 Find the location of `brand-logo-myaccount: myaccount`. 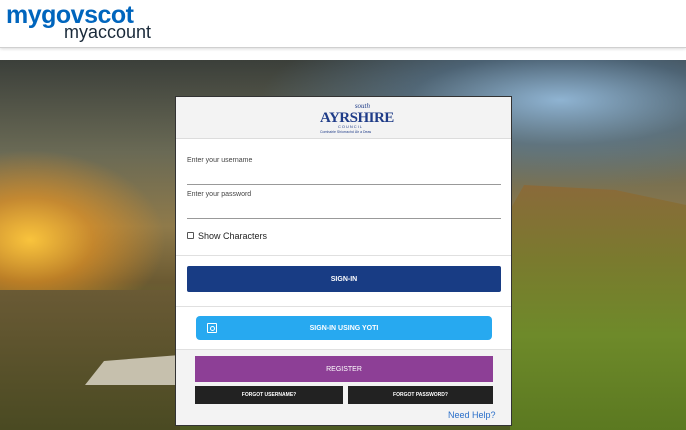

brand-logo-myaccount: myaccount is located at coordinates (108, 32).